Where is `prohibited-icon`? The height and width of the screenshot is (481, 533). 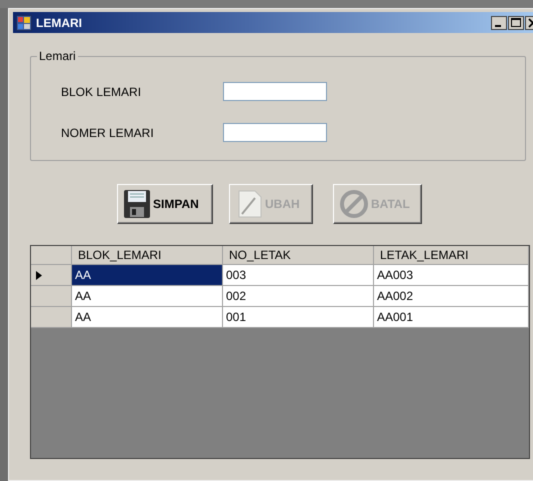 prohibited-icon is located at coordinates (354, 204).